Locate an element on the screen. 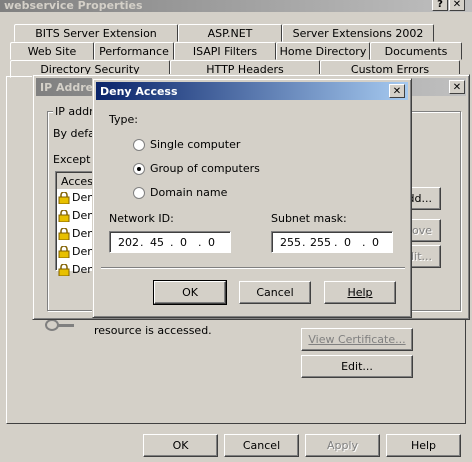 This screenshot has width=472, height=462. type-label: Type: is located at coordinates (123, 119).